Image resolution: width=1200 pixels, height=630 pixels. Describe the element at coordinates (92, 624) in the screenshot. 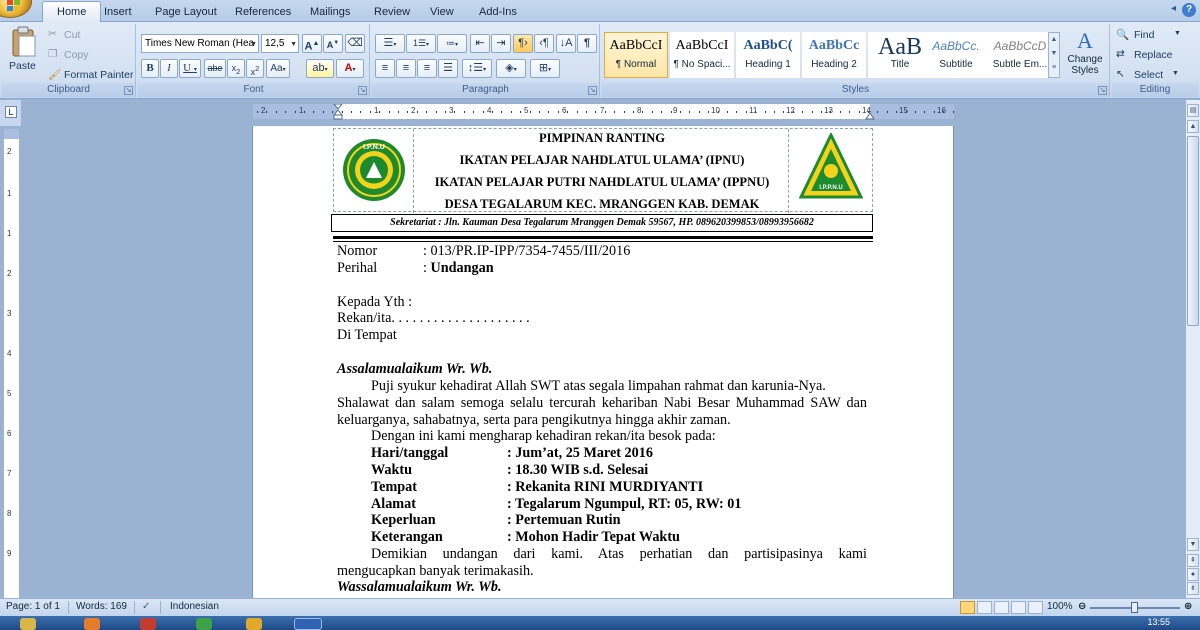

I see `firefox-icon` at that location.